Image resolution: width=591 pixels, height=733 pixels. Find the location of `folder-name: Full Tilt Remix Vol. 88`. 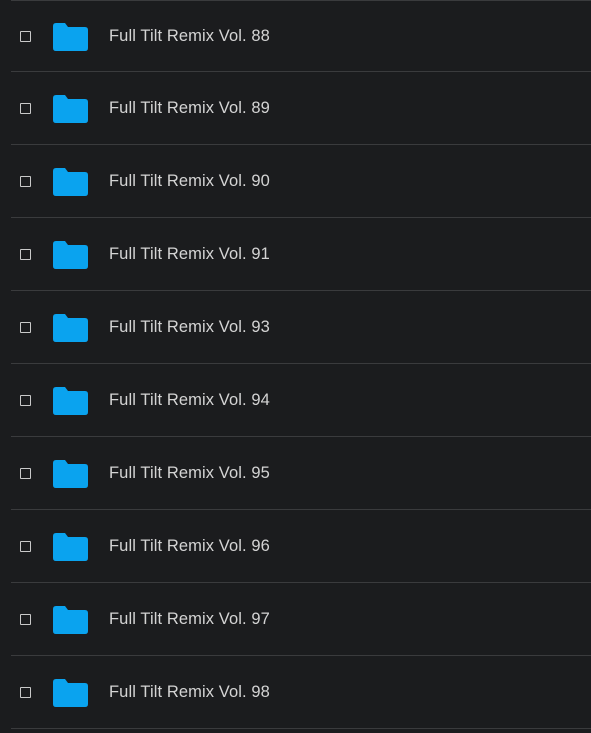

folder-name: Full Tilt Remix Vol. 88 is located at coordinates (189, 36).